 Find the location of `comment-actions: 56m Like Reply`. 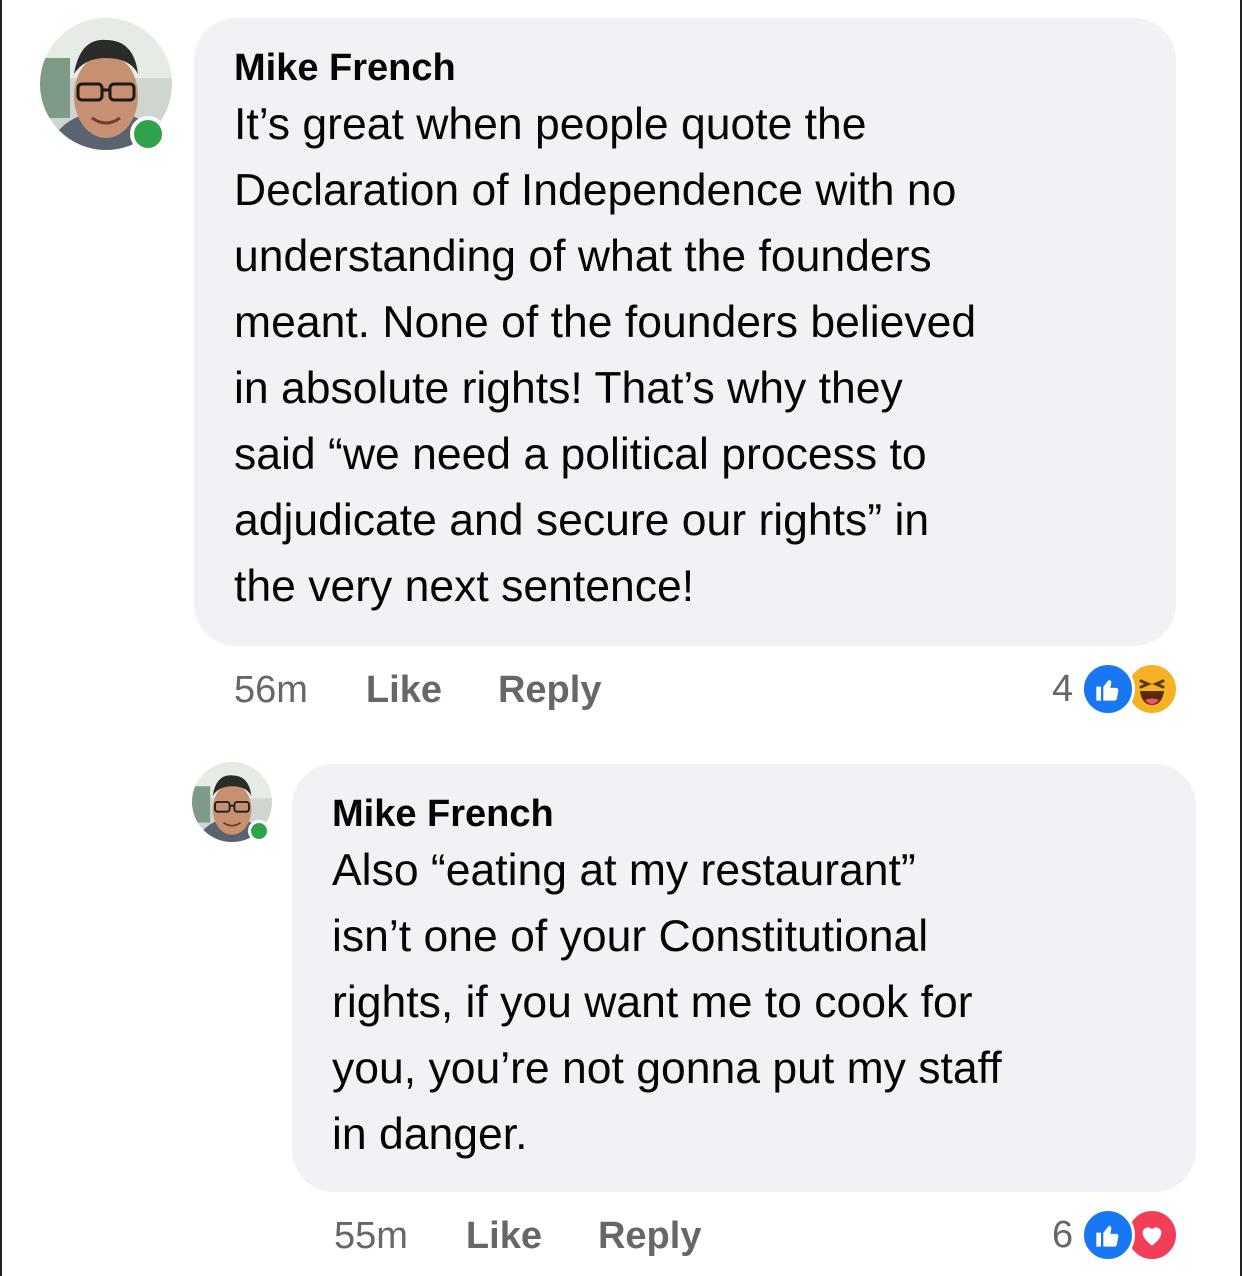

comment-actions: 56m Like Reply is located at coordinates (417, 690).